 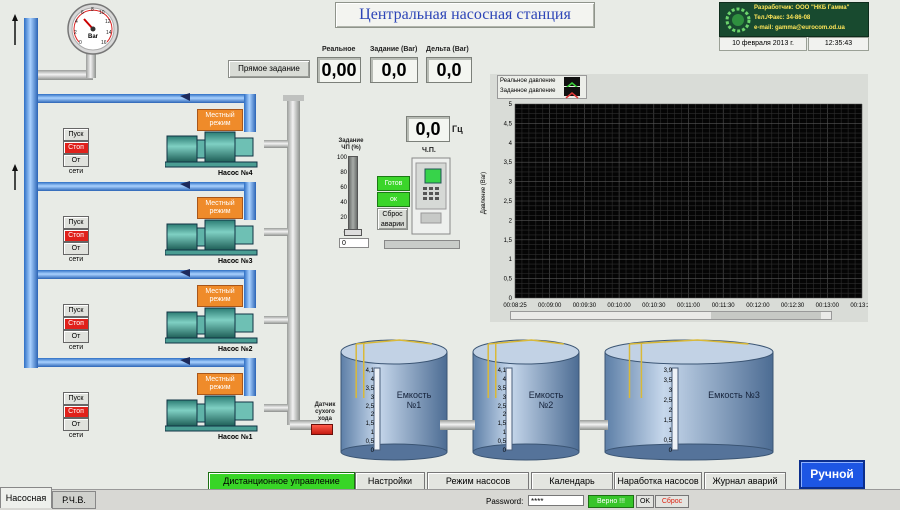 I want to click on nav-button: Журнал аварий, so click(x=745, y=481).